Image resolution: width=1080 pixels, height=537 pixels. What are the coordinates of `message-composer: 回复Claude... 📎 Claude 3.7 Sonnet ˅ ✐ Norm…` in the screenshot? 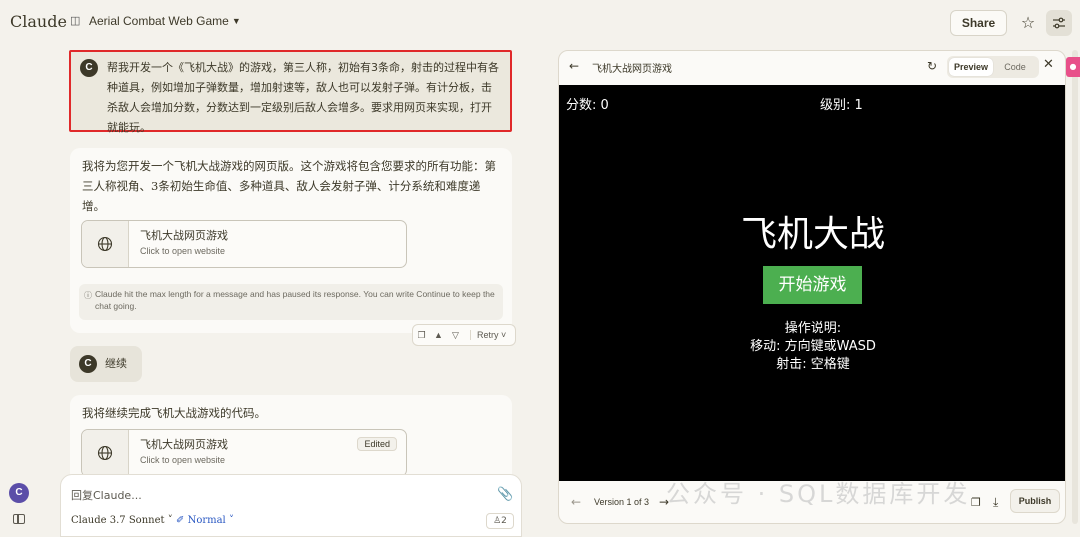 It's located at (291, 505).